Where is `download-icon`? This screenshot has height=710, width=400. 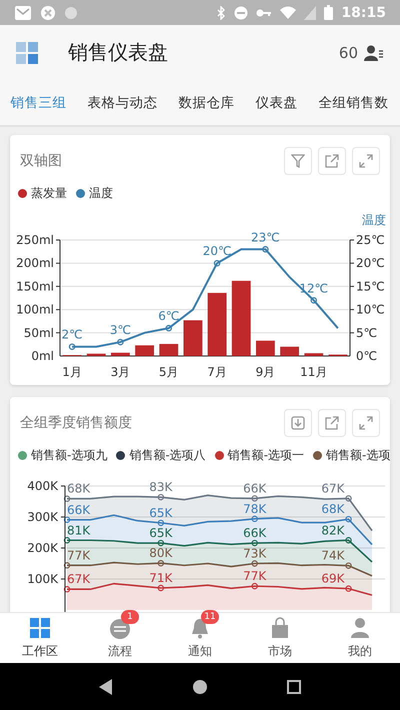
download-icon is located at coordinates (298, 423).